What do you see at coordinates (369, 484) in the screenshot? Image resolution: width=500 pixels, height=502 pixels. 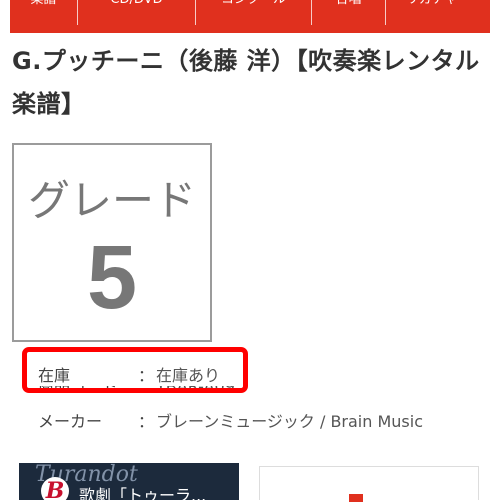 I see `related-product-card` at bounding box center [369, 484].